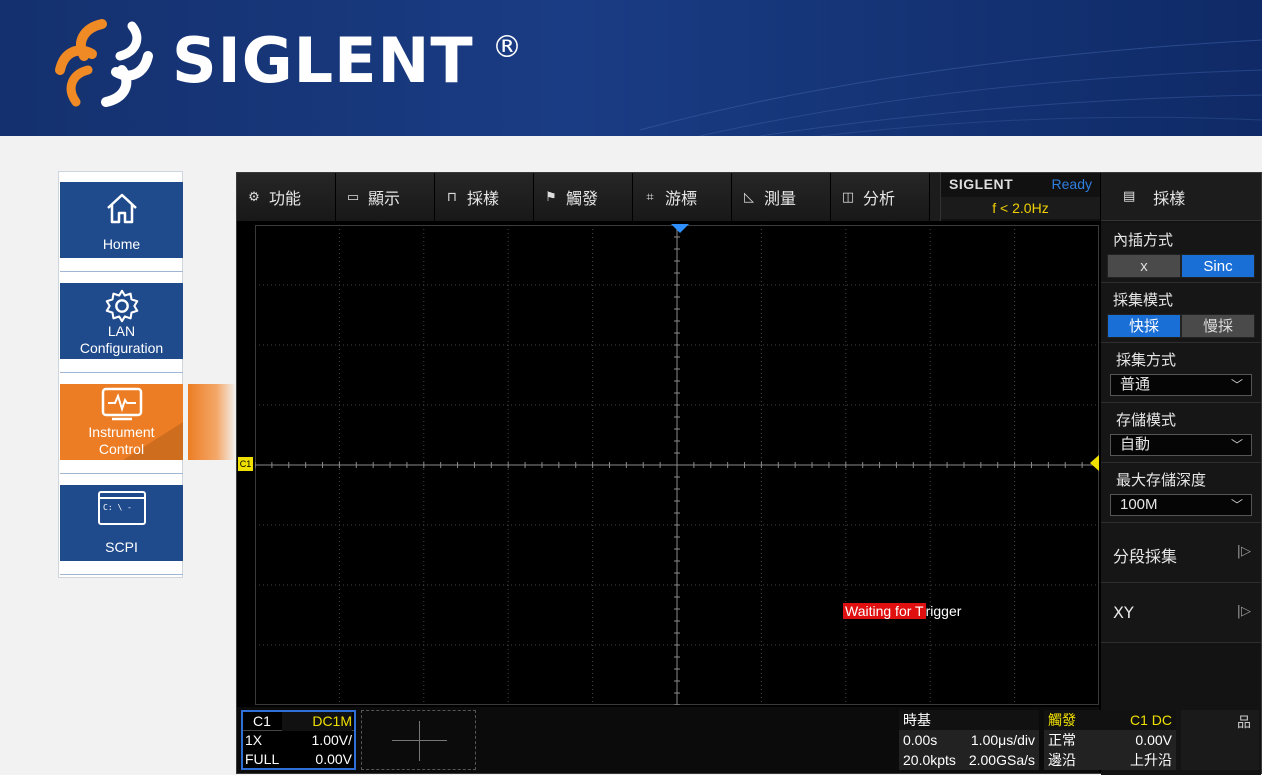 The image size is (1262, 775). What do you see at coordinates (917, 720) in the screenshot?
I see `timebase-title: 時基` at bounding box center [917, 720].